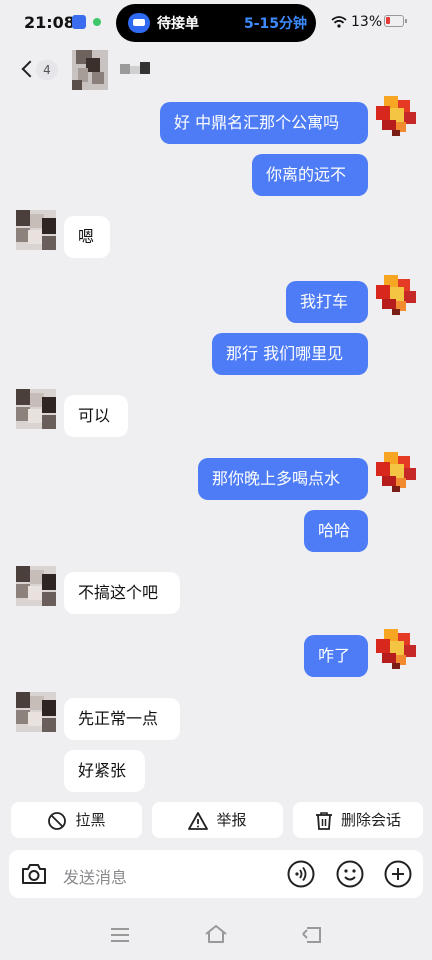  What do you see at coordinates (310, 175) in the screenshot?
I see `outgoing-message-bubble: 你离的远不` at bounding box center [310, 175].